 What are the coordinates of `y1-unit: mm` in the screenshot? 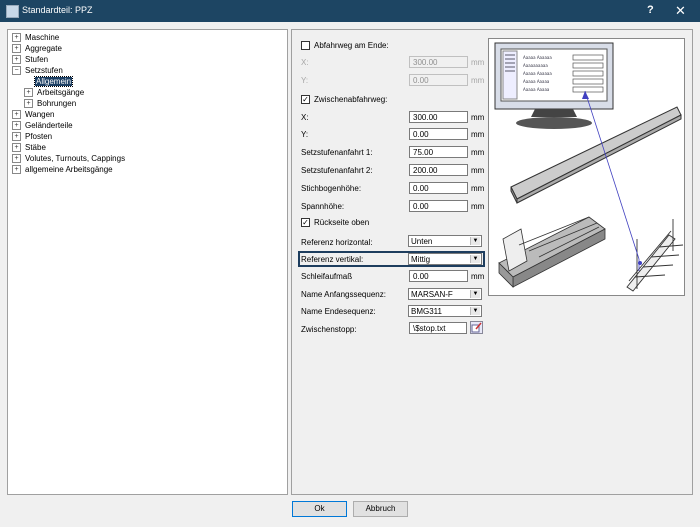 It's located at (478, 80).